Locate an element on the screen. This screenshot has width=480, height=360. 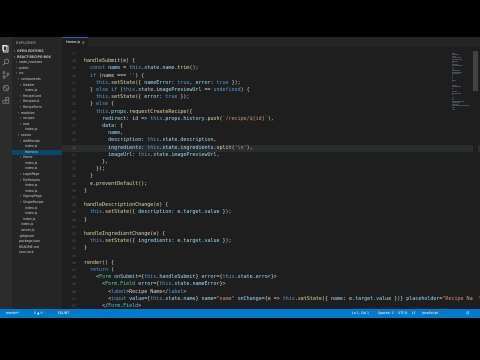
code-line: 27 data: { is located at coordinates (271, 126).